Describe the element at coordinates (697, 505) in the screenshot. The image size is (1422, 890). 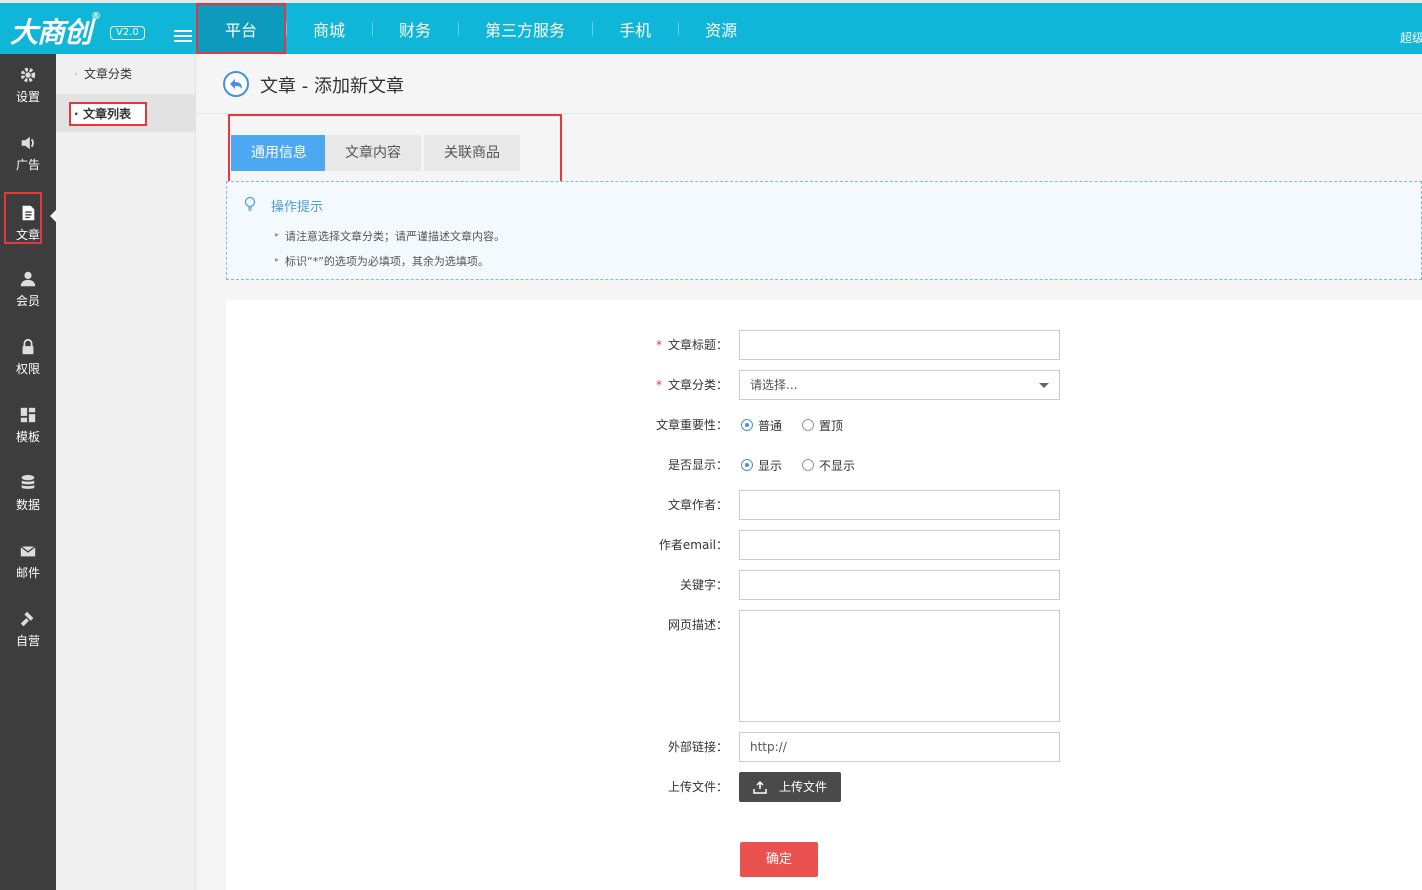
I see `author-label: 文章作者：` at that location.